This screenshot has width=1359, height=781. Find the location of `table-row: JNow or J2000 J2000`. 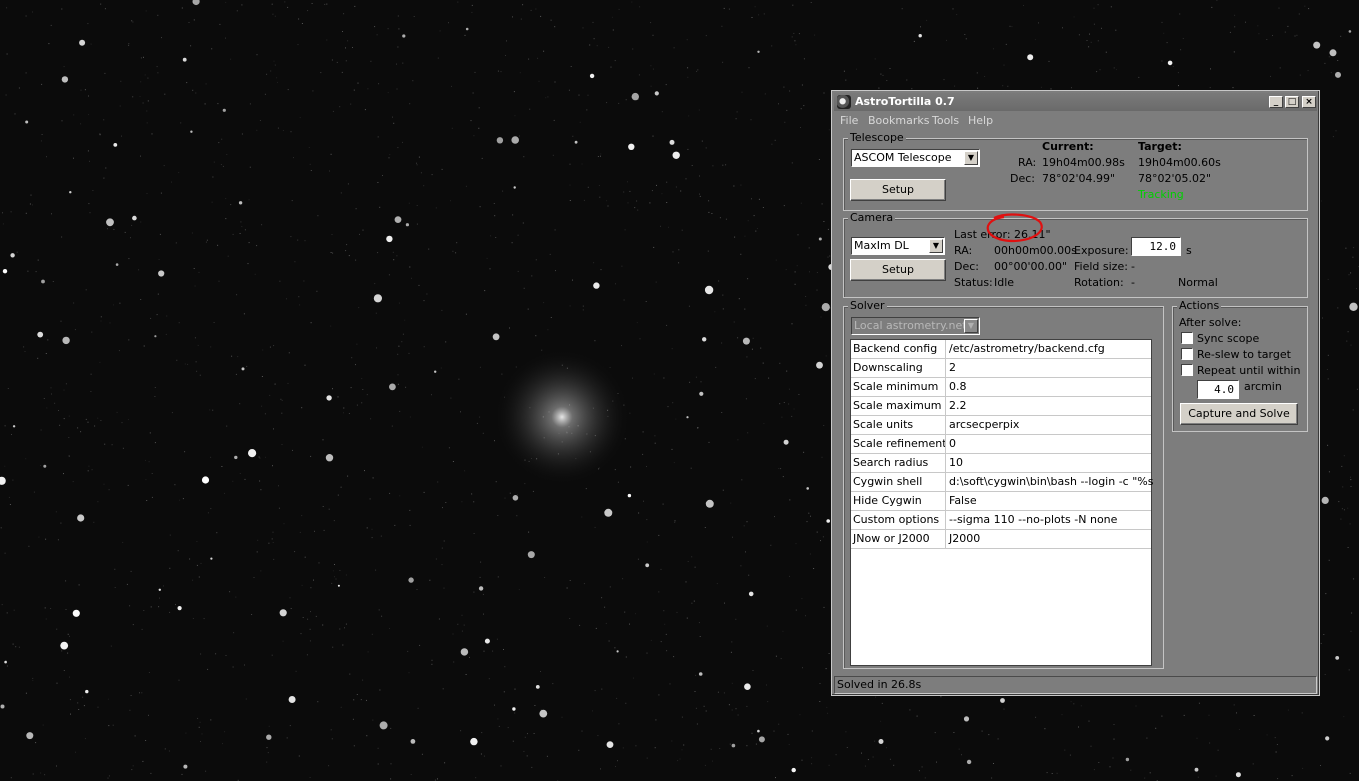

table-row: JNow or J2000 J2000 is located at coordinates (1001, 539).